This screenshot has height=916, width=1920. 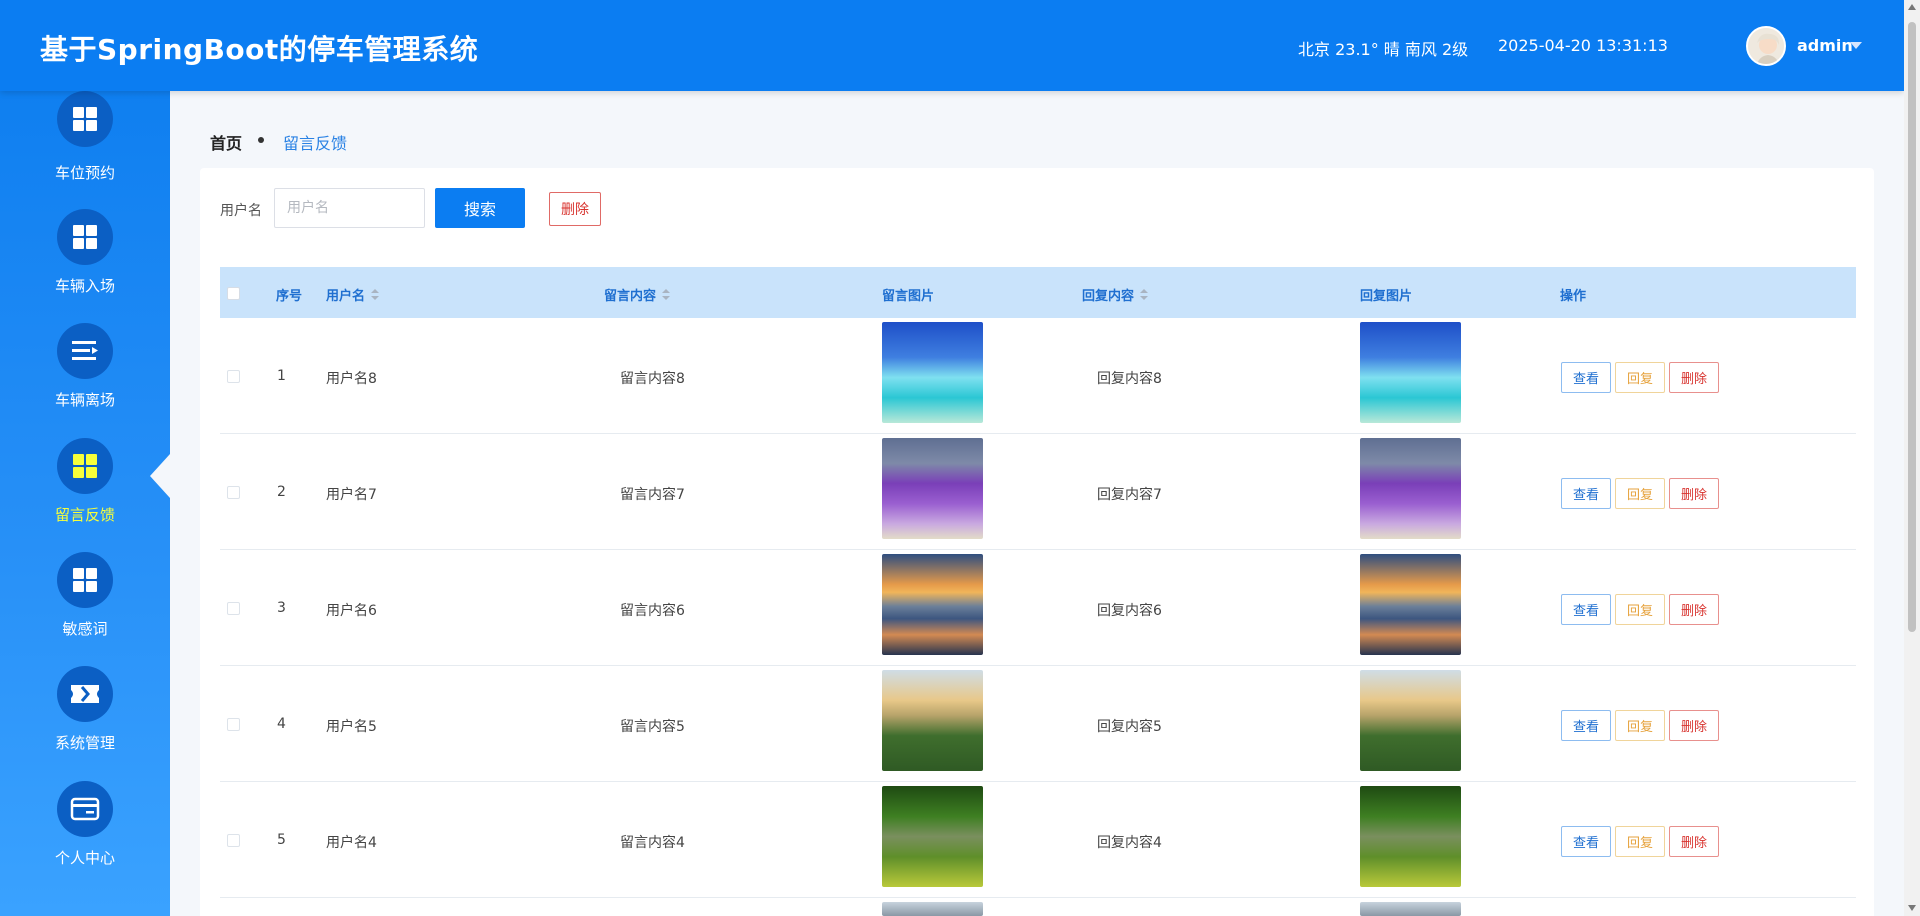 I want to click on column-header-label: 用户名, so click(x=346, y=296).